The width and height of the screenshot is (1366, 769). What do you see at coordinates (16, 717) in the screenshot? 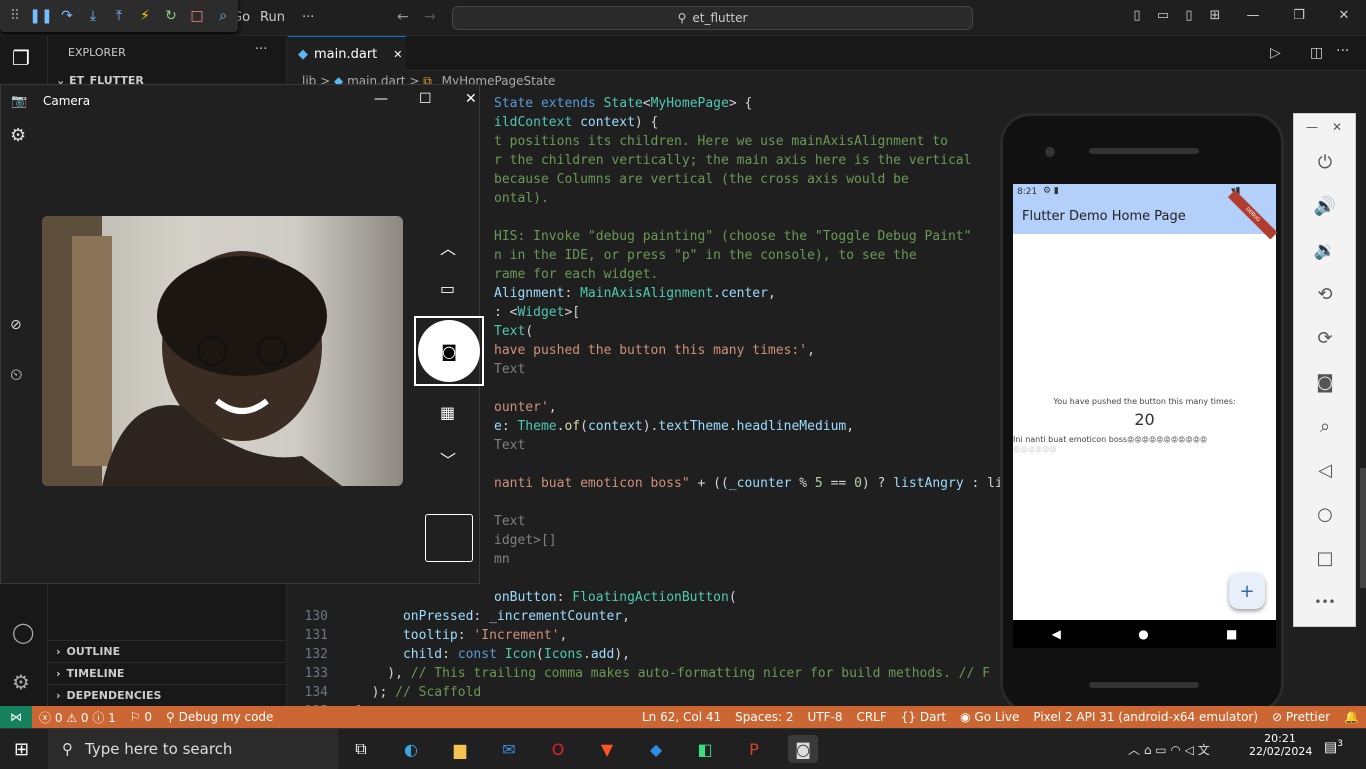
I see `remote-icon: ⋈` at bounding box center [16, 717].